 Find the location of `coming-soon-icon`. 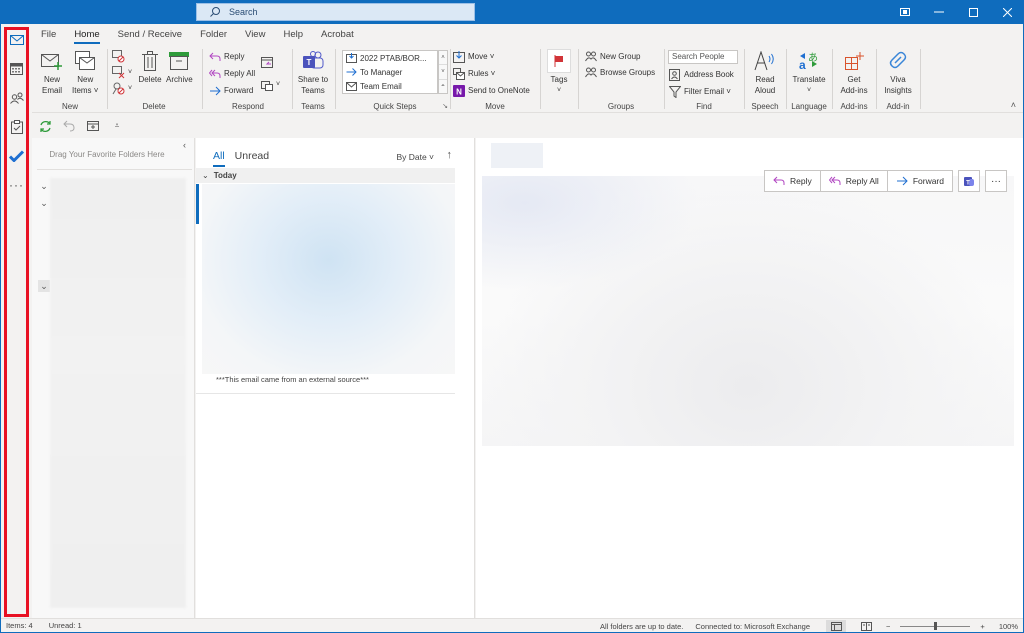

coming-soon-icon is located at coordinates (905, 12).